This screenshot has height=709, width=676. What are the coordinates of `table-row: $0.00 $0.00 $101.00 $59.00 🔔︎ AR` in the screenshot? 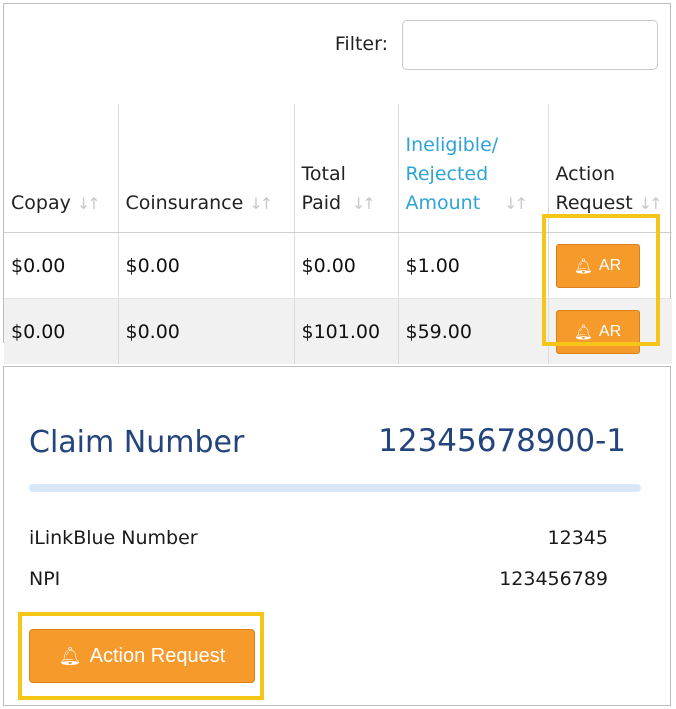 It's located at (338, 331).